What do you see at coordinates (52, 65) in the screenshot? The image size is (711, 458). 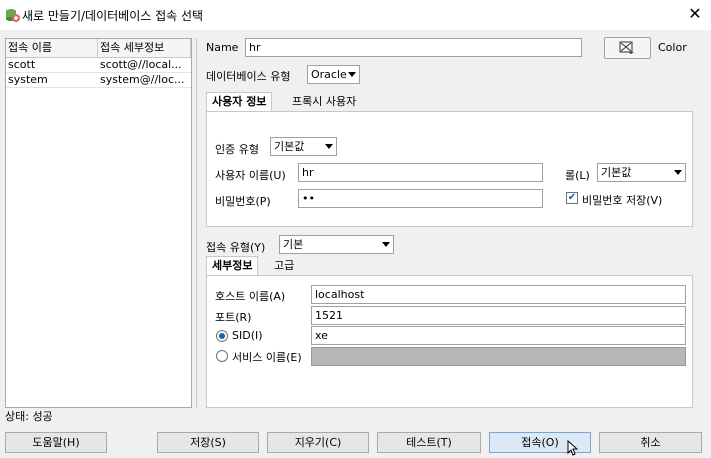 I see `connection-row-name: scott` at bounding box center [52, 65].